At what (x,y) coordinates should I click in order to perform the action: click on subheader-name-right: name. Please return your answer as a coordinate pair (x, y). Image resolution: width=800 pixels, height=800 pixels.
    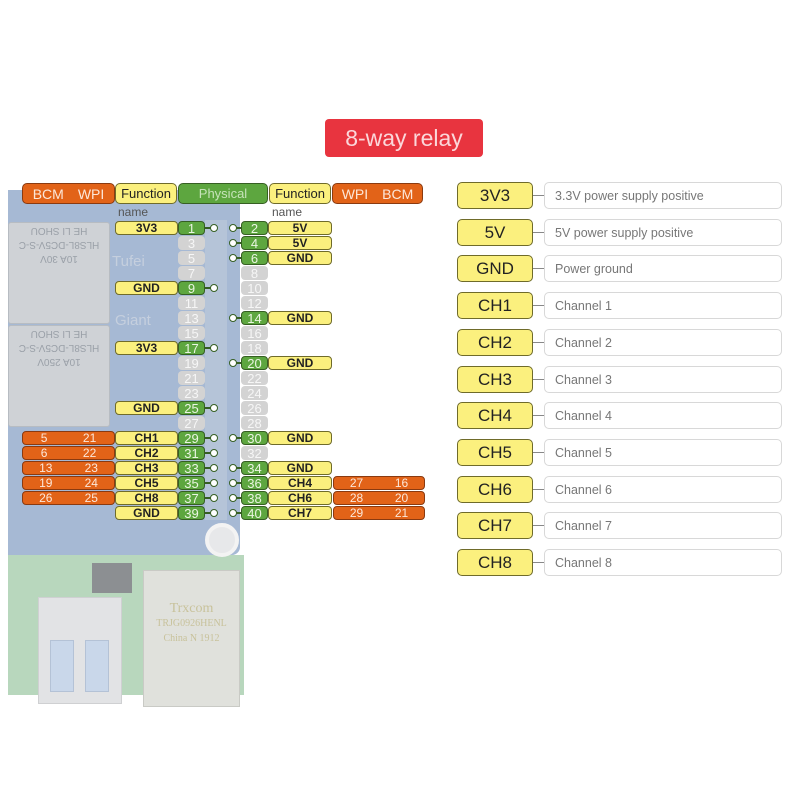
    Looking at the image, I should click on (287, 212).